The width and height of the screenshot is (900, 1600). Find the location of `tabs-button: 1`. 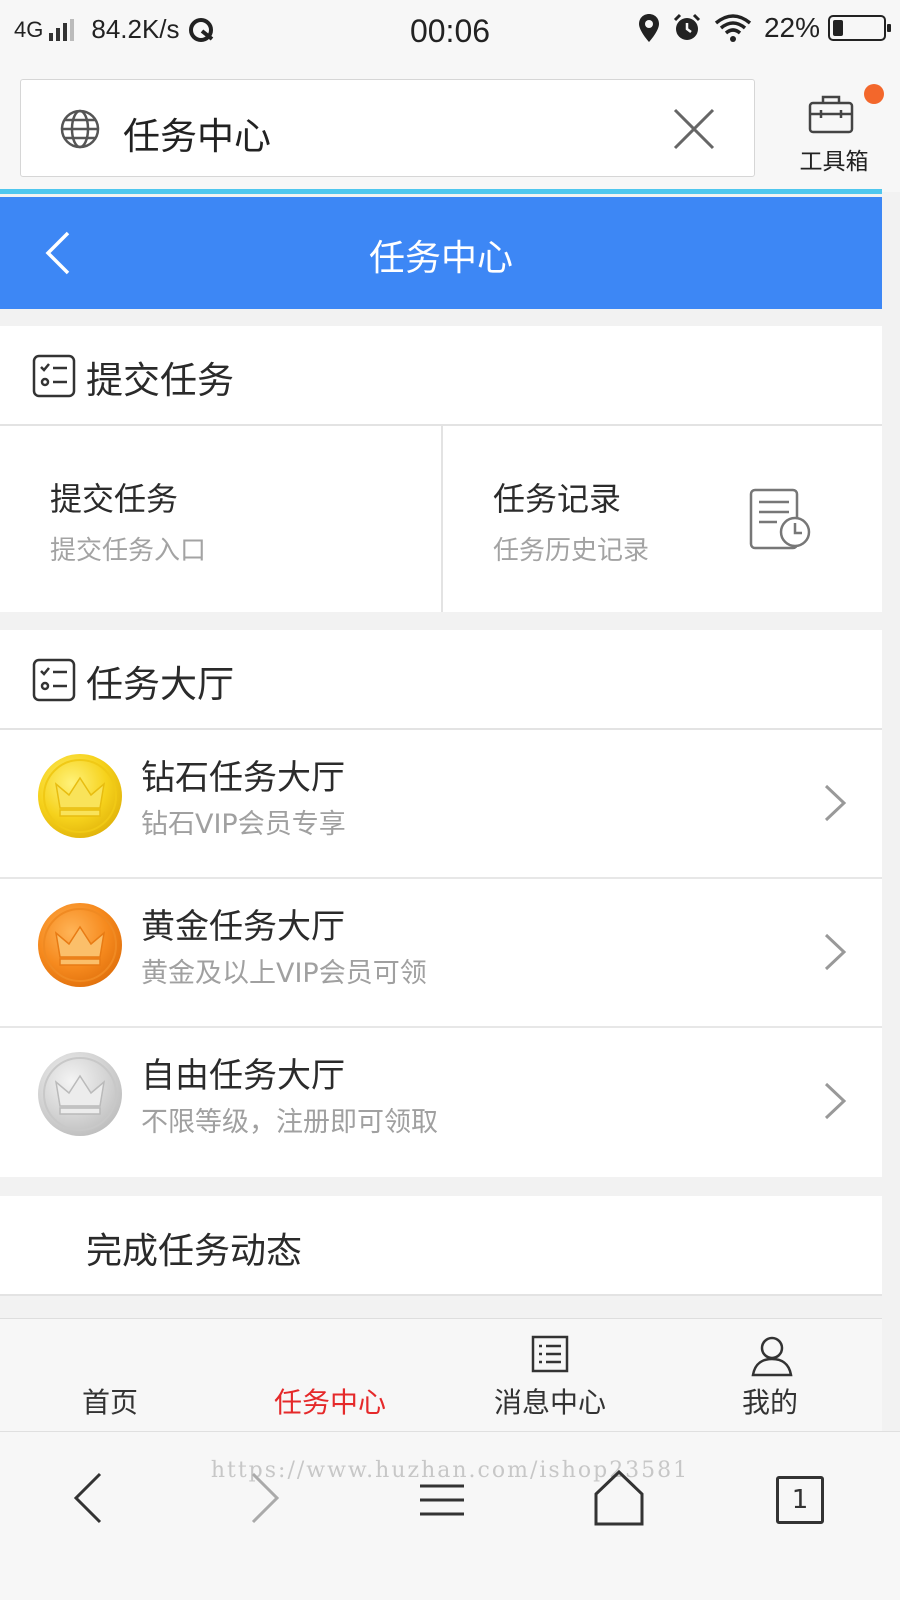

tabs-button: 1 is located at coordinates (800, 1500).